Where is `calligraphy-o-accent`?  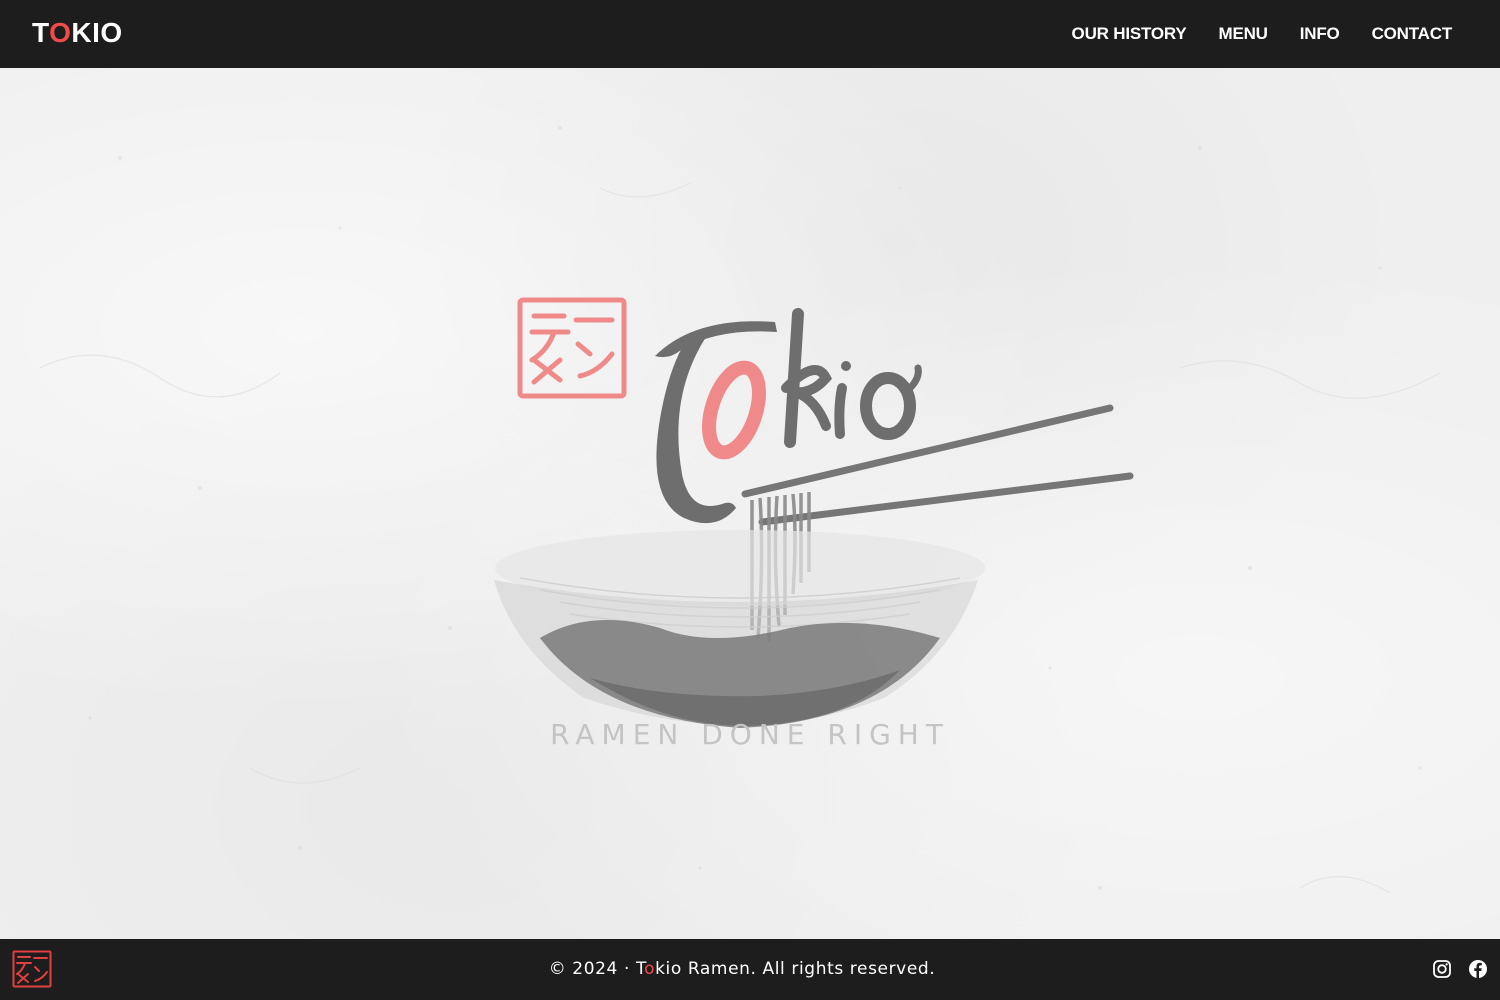
calligraphy-o-accent is located at coordinates (734, 410).